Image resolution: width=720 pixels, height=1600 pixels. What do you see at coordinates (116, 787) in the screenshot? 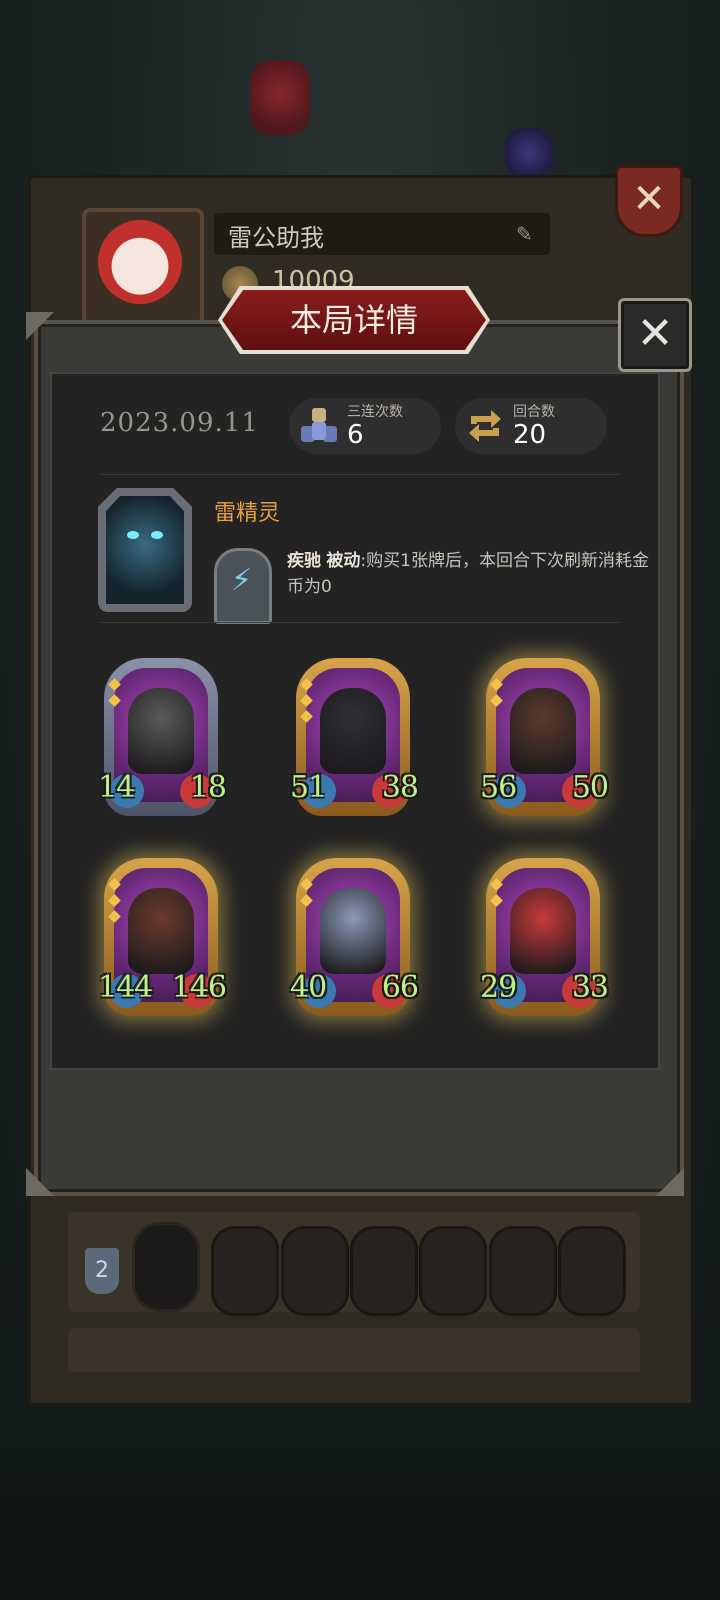
I see `card-attack: 14` at bounding box center [116, 787].